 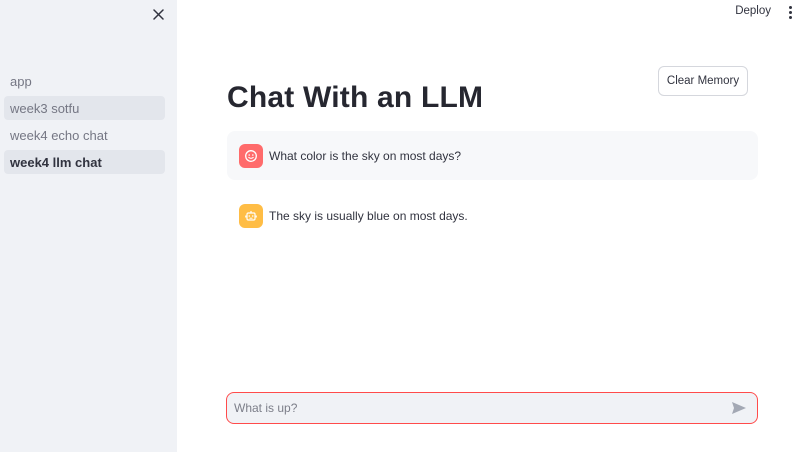 What do you see at coordinates (703, 81) in the screenshot?
I see `clear-memory-button: Clear Memory` at bounding box center [703, 81].